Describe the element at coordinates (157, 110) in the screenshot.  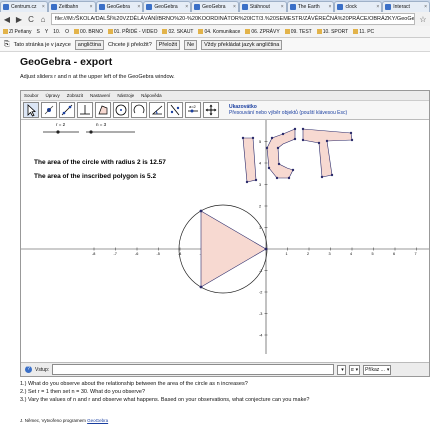
I see `angle-tool-icon` at that location.